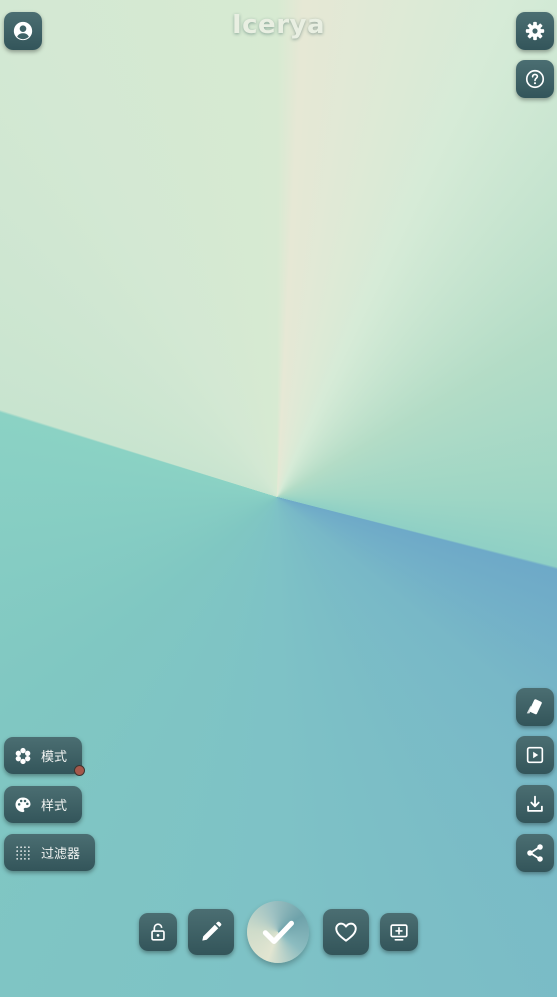 Image resolution: width=557 pixels, height=997 pixels. I want to click on pattern-label: 模式, so click(54, 757).